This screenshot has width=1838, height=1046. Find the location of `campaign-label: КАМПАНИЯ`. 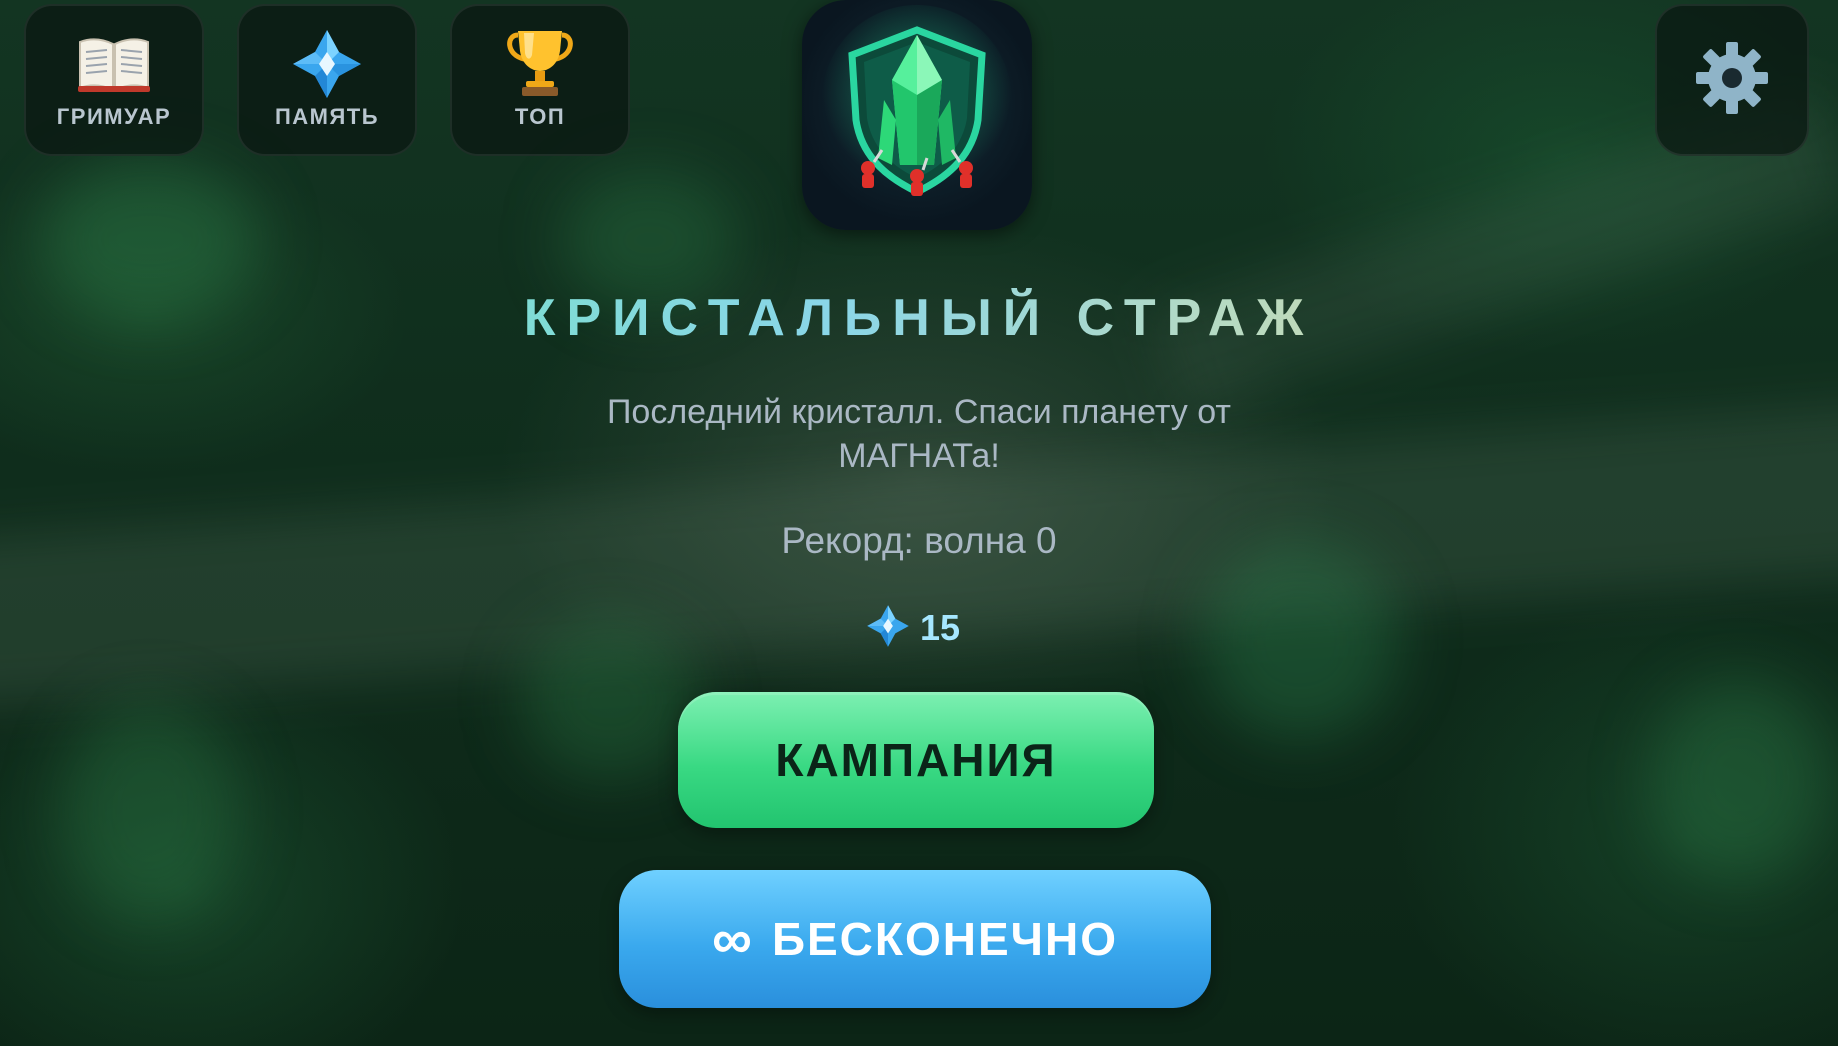

campaign-label: КАМПАНИЯ is located at coordinates (916, 760).